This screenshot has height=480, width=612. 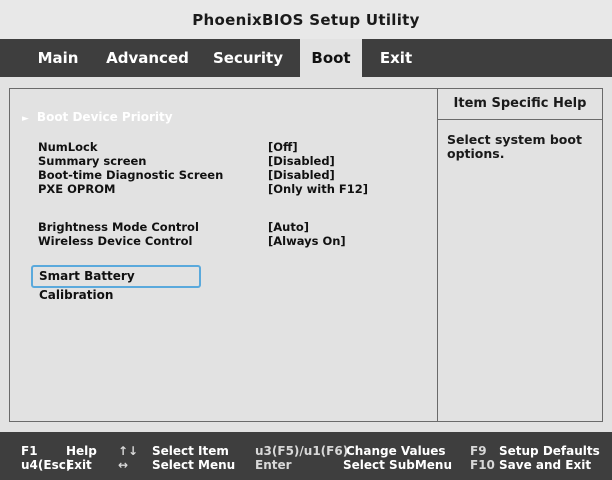 What do you see at coordinates (478, 451) in the screenshot?
I see `f9-key: F9` at bounding box center [478, 451].